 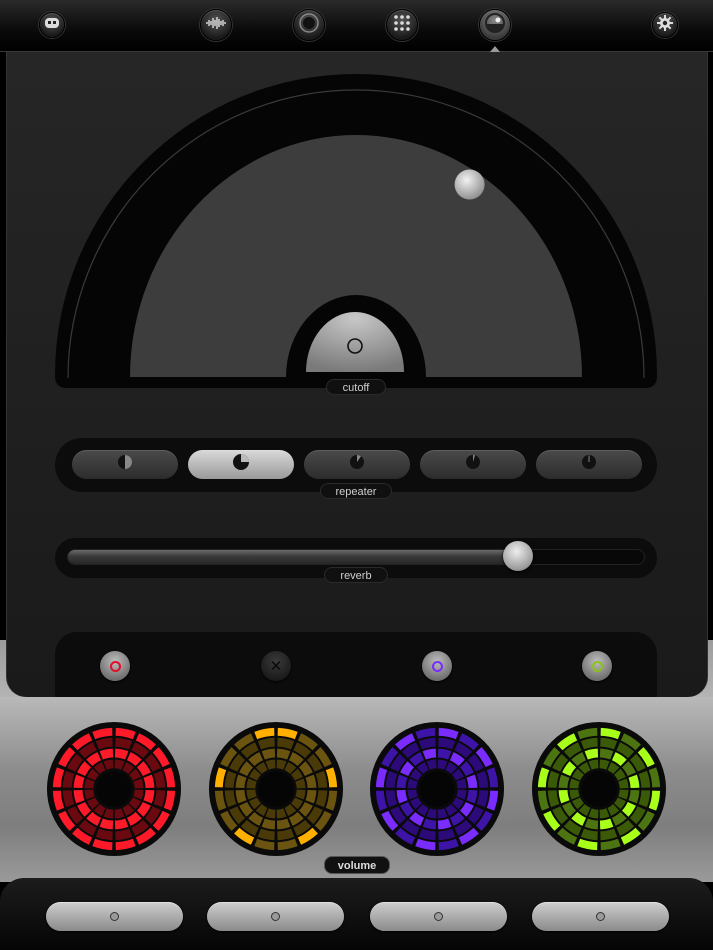 I want to click on volume-dial-green, so click(x=599, y=789).